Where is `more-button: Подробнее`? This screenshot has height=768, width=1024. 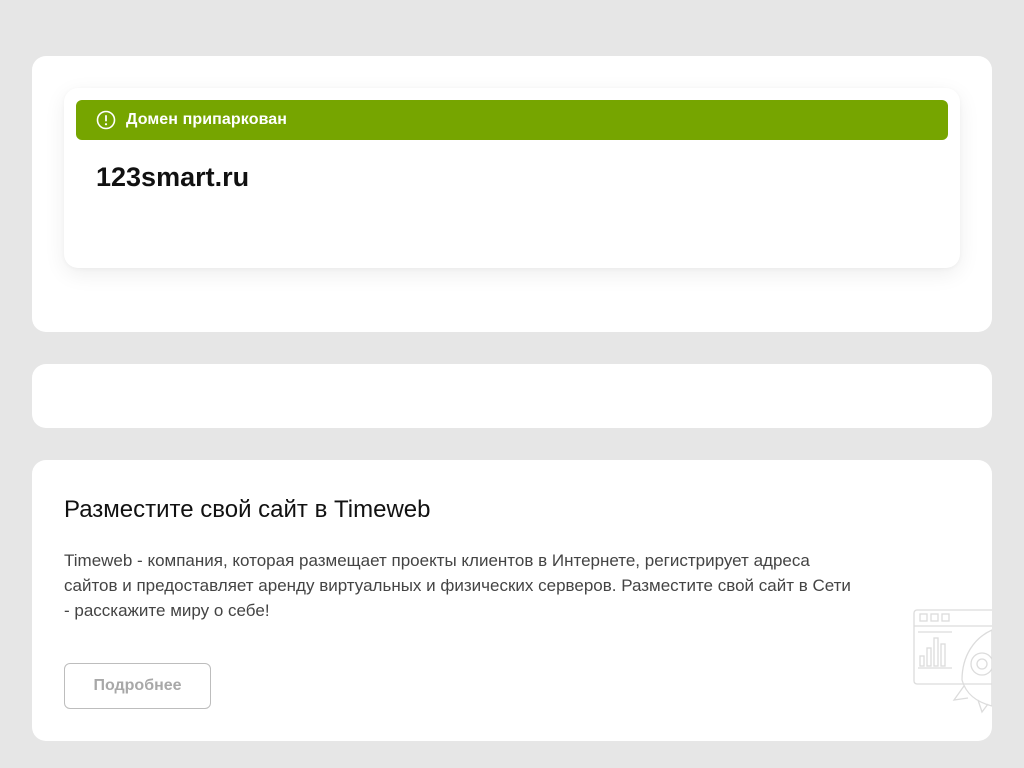
more-button: Подробнее is located at coordinates (137, 686).